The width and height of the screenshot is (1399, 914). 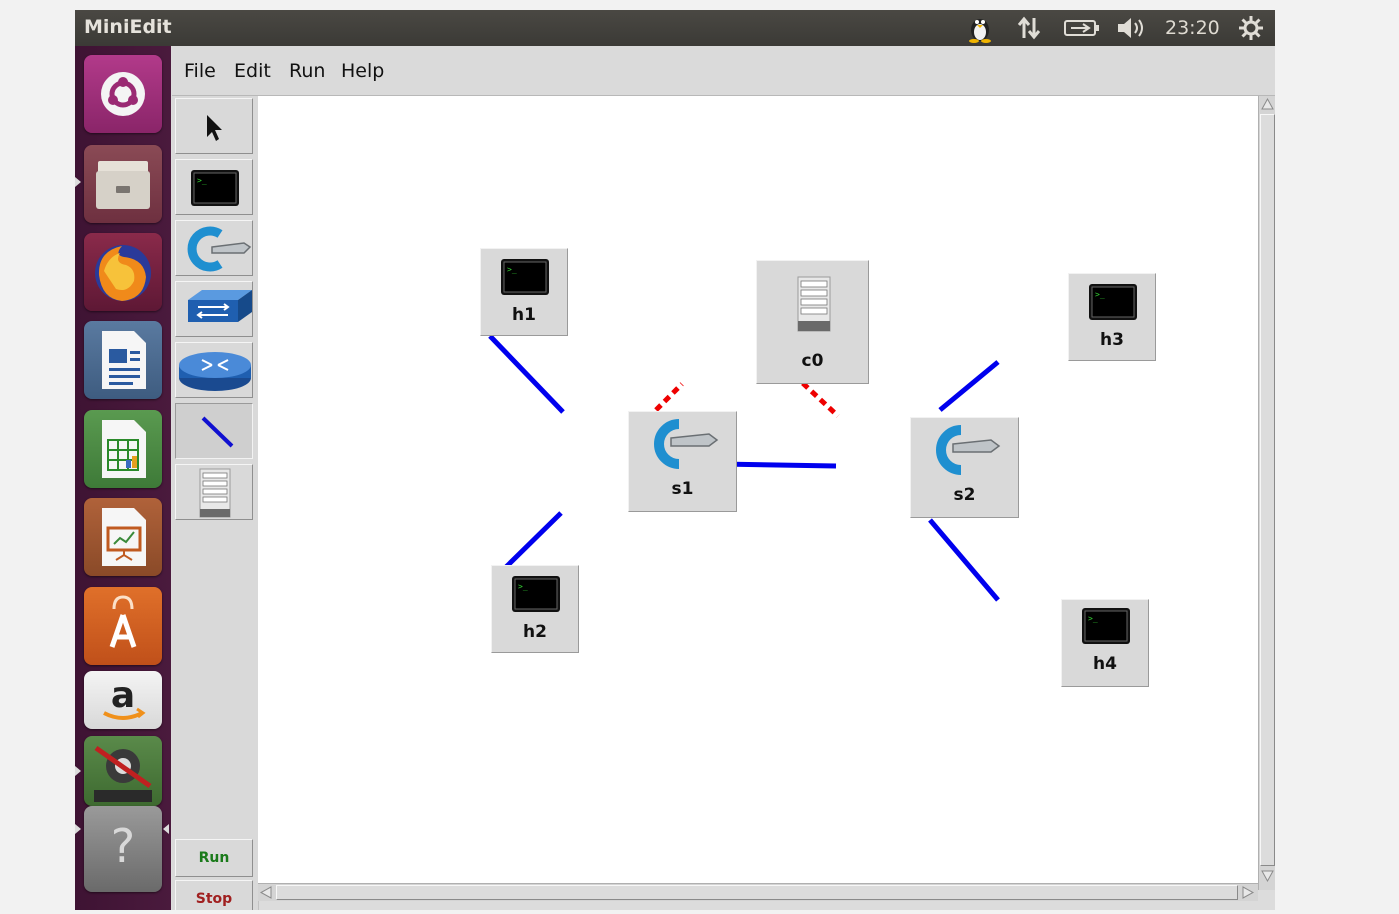 I want to click on node-h3: >_ h3, so click(x=1112, y=317).